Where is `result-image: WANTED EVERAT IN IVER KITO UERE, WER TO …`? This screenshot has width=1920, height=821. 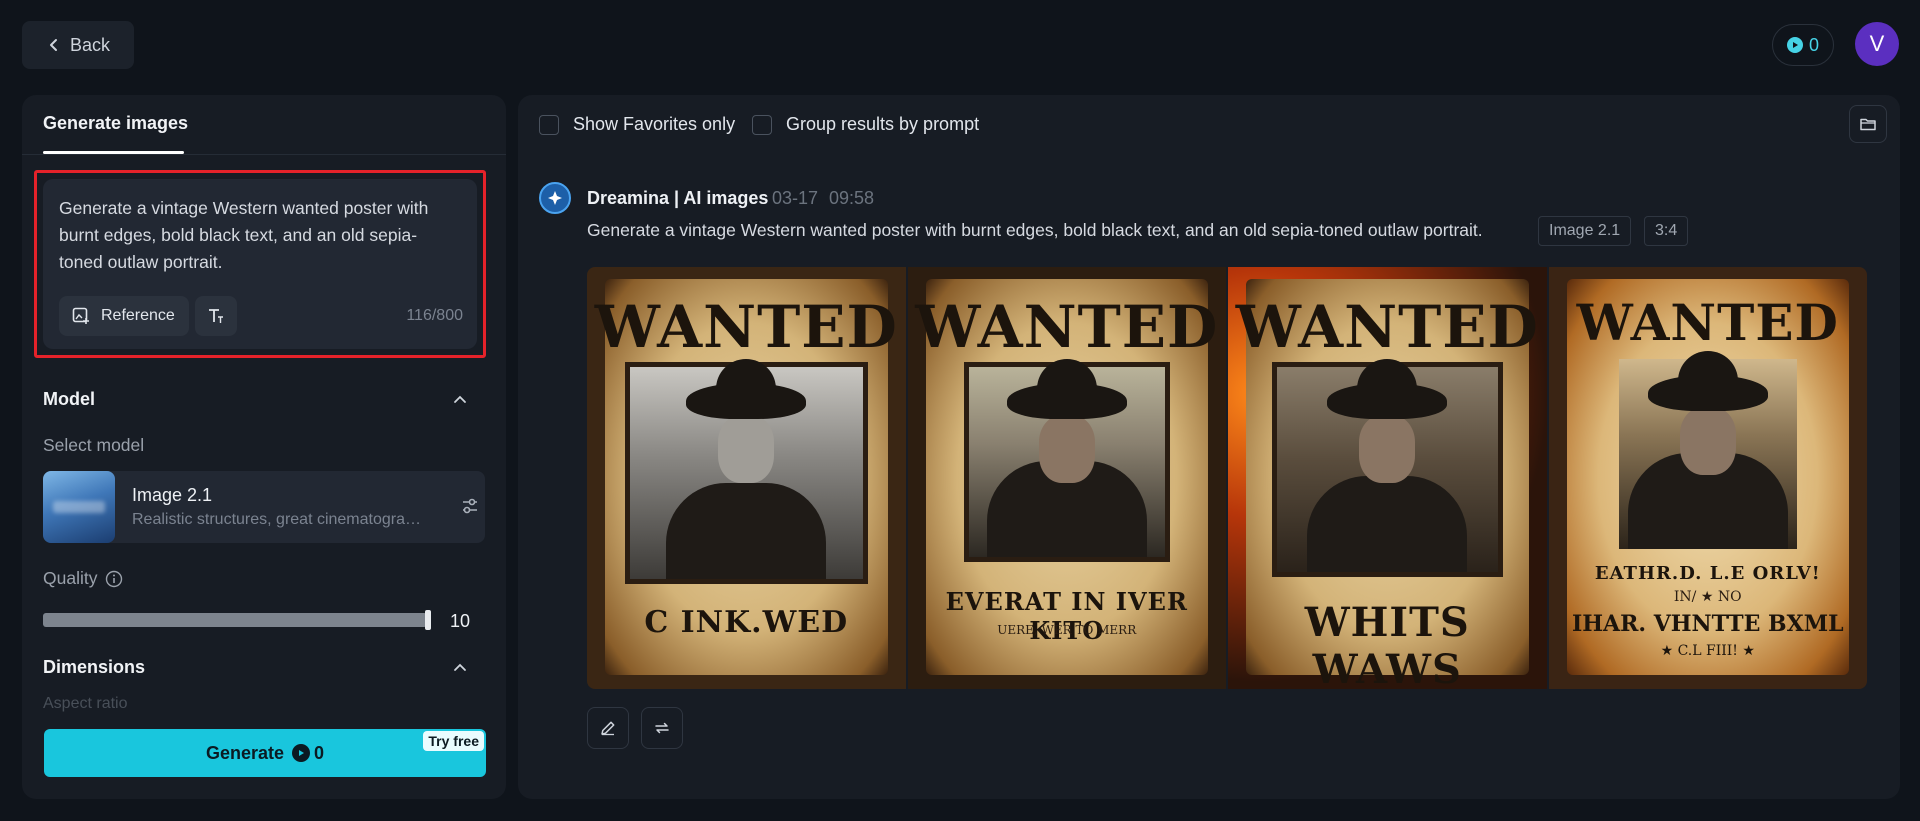
result-image: WANTED EVERAT IN IVER KITO UERE, WER TO … is located at coordinates (1066, 478).